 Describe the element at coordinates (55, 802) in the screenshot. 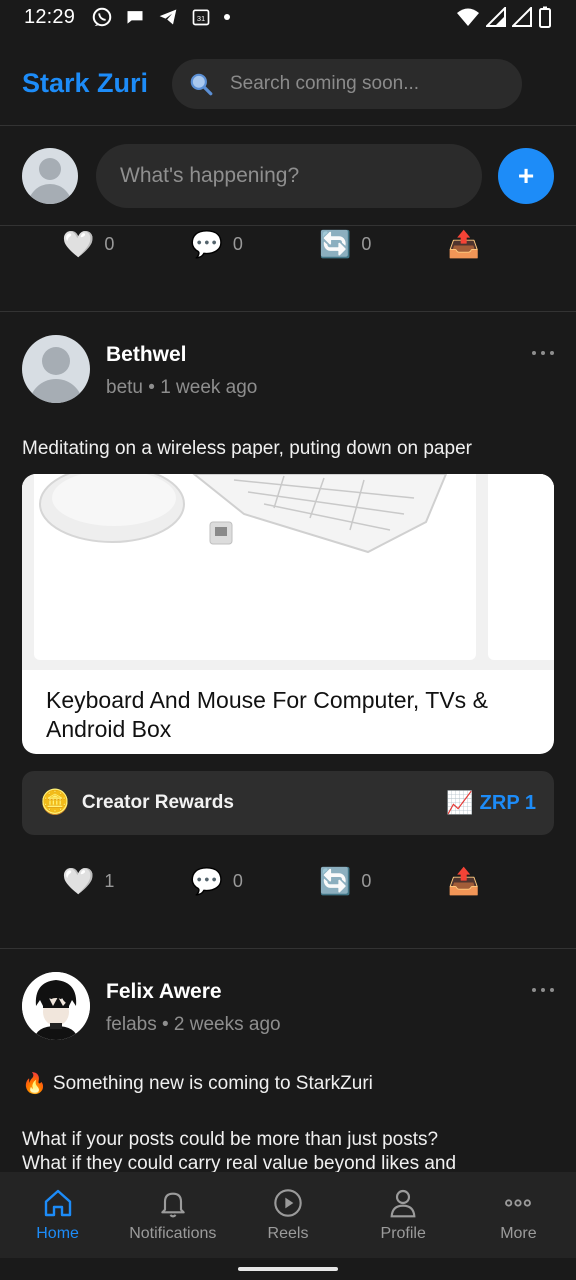

I see `coin-icon: 🪙` at that location.